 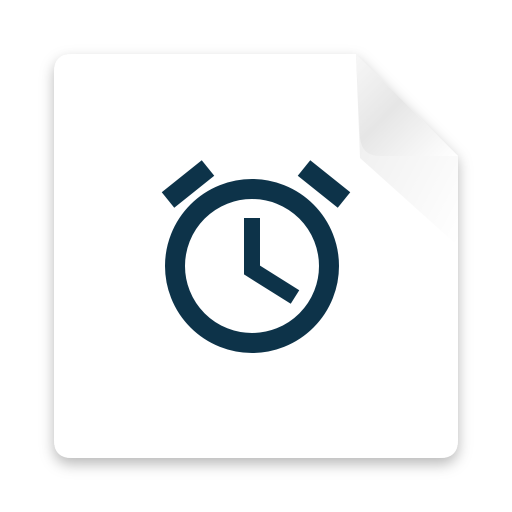 What do you see at coordinates (407, 105) in the screenshot?
I see `folded-corner` at bounding box center [407, 105].